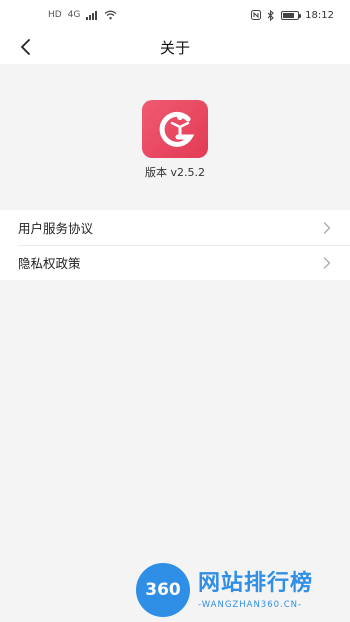  What do you see at coordinates (55, 15) in the screenshot?
I see `hd-badge: HD` at bounding box center [55, 15].